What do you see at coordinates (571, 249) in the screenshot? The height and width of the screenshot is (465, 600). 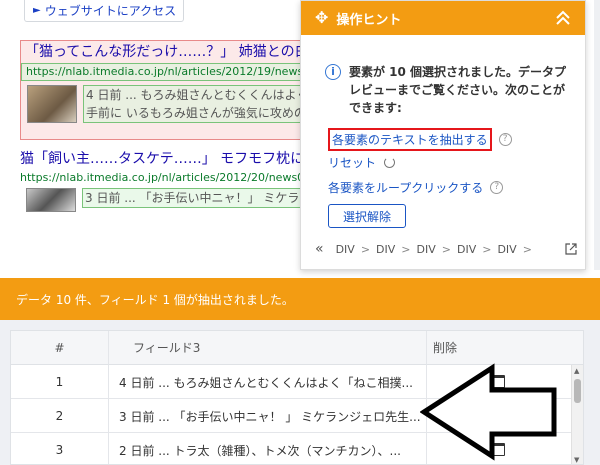 I see `external-link-icon` at bounding box center [571, 249].